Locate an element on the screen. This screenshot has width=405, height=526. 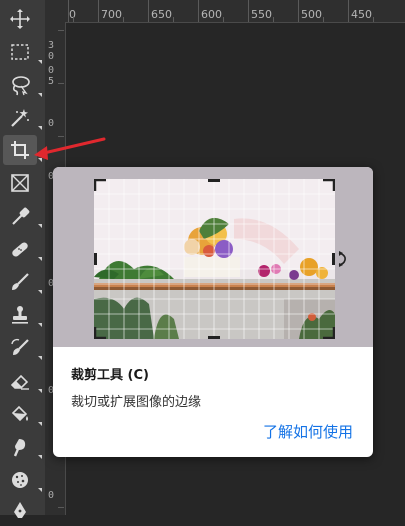
eyedropper-icon is located at coordinates (21, 216).